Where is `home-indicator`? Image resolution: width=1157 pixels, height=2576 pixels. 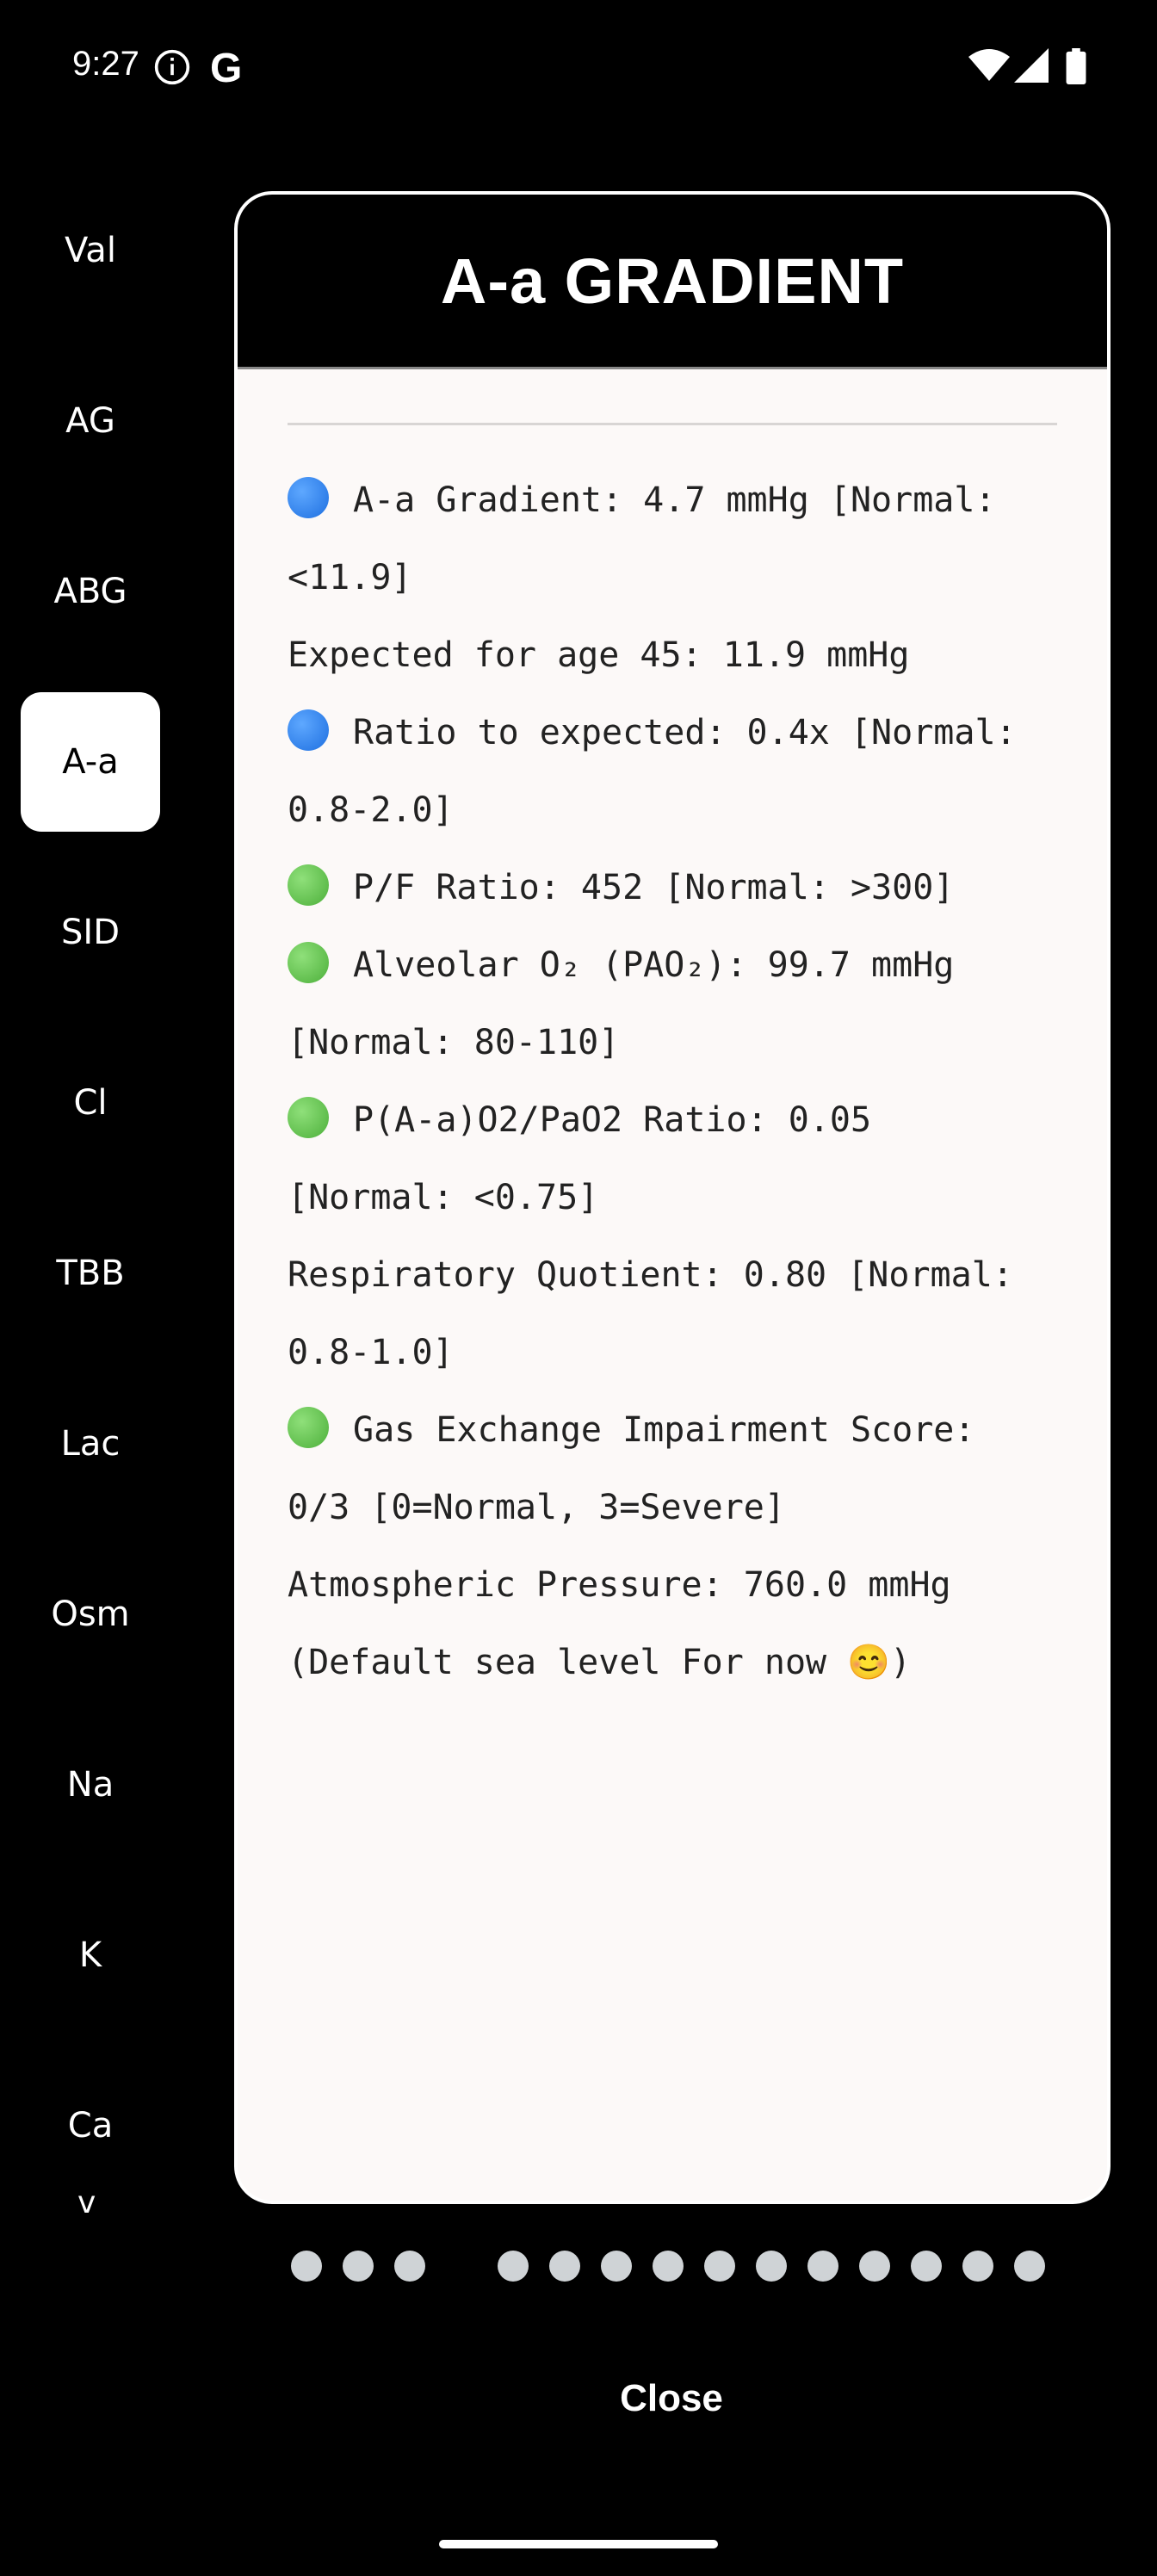
home-indicator is located at coordinates (579, 2544).